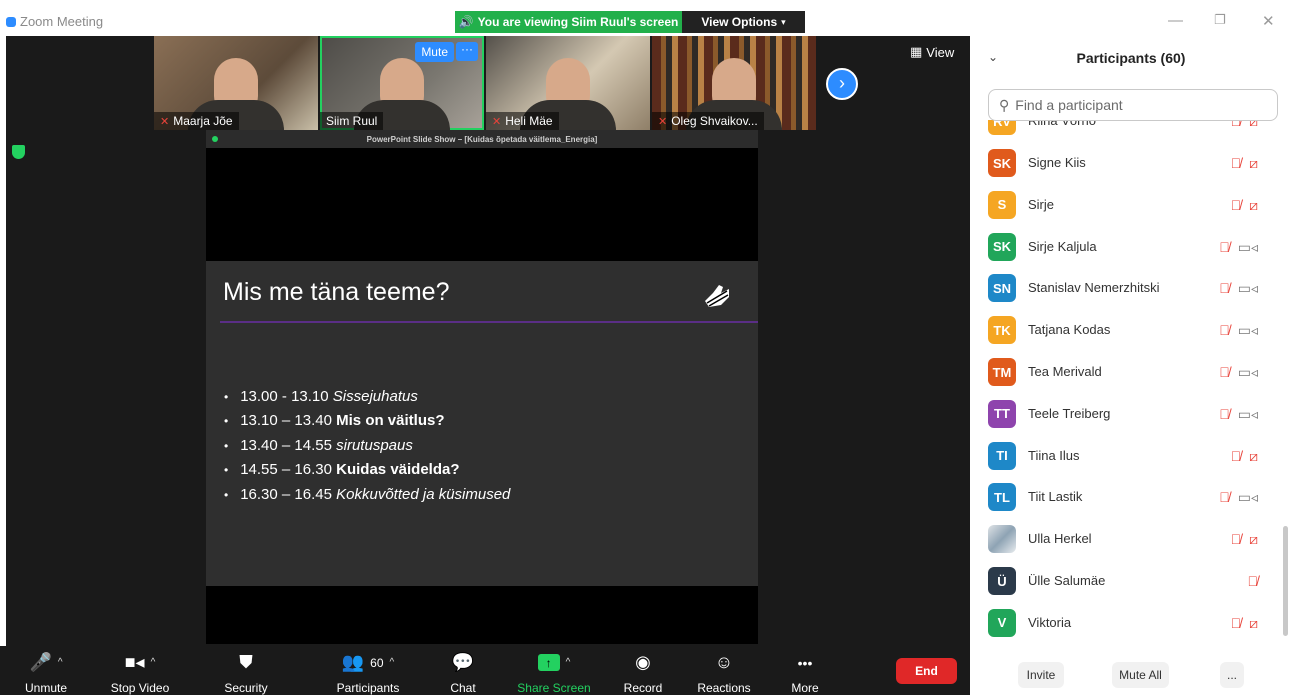  I want to click on participant-avatar: TL, so click(1002, 497).